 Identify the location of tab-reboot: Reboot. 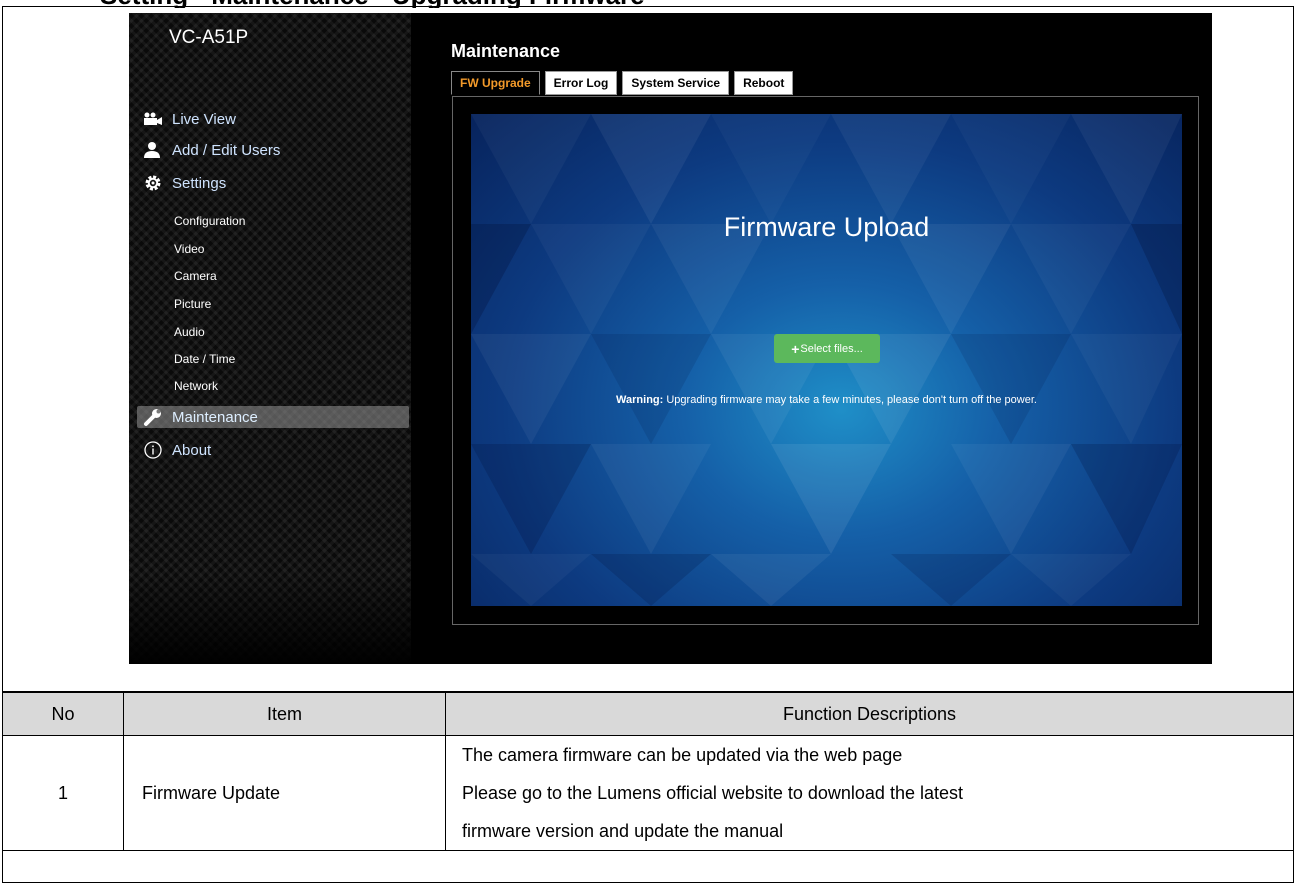
(764, 83).